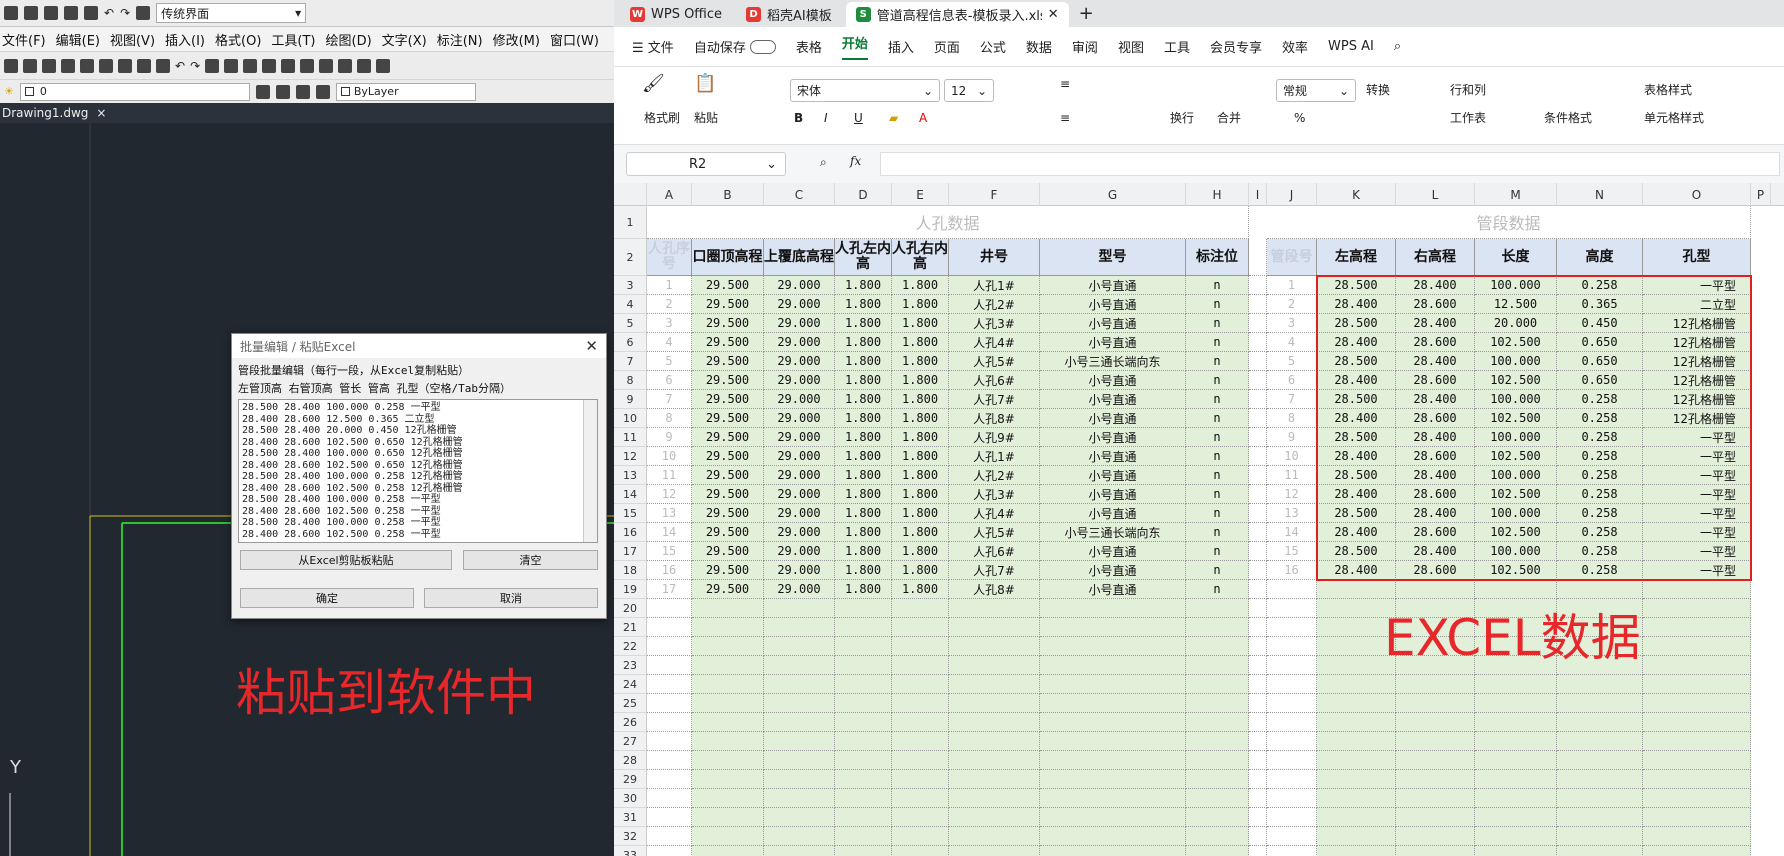 This screenshot has width=1784, height=856. What do you see at coordinates (1378, 89) in the screenshot?
I see `convert-button: 转换` at bounding box center [1378, 89].